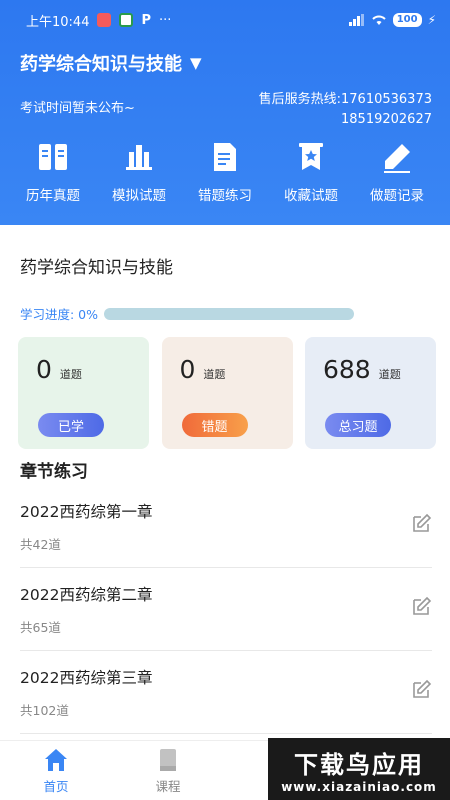 The height and width of the screenshot is (800, 450). What do you see at coordinates (225, 20) in the screenshot?
I see `status-bar: 上午10:44 P ··· 100 ⚡` at bounding box center [225, 20].